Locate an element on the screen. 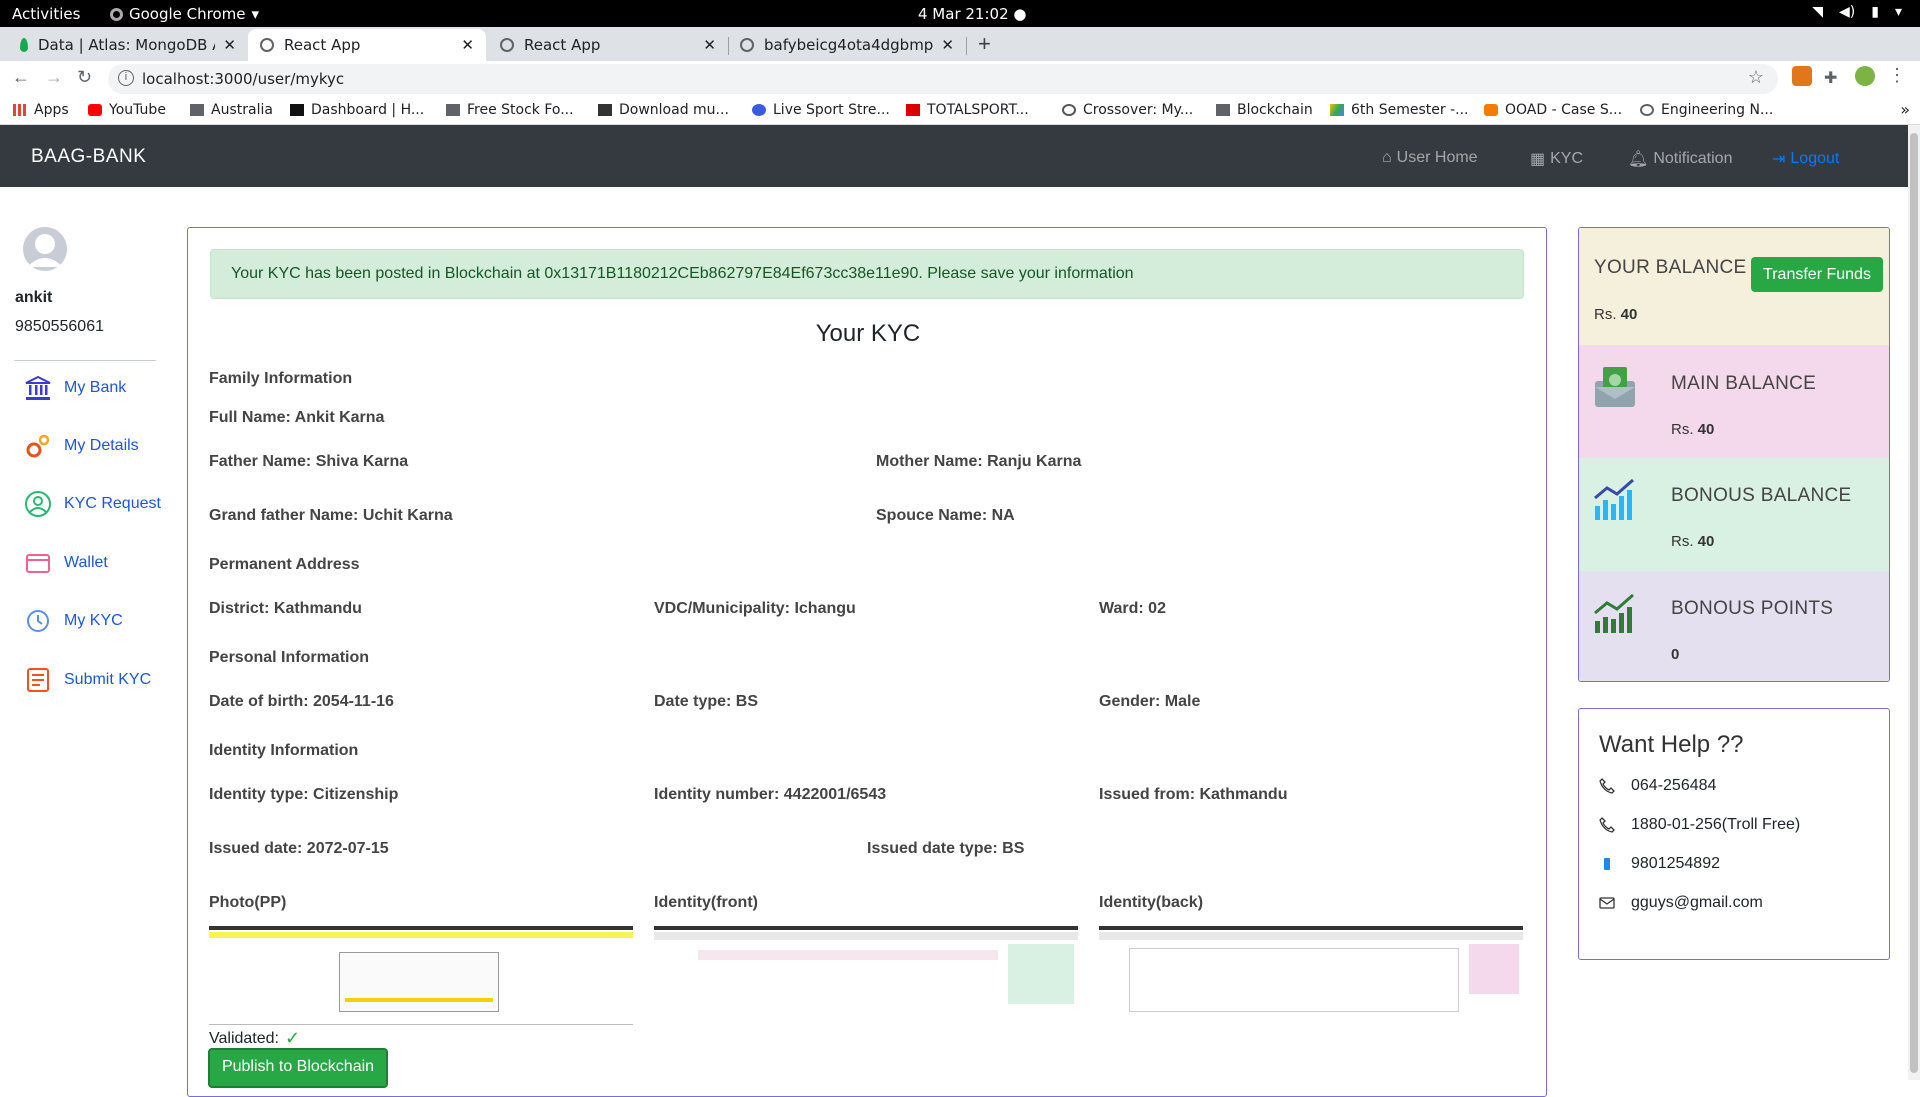 This screenshot has width=1920, height=1097. sidebar-item-my-bank: My Bank is located at coordinates (75, 388).